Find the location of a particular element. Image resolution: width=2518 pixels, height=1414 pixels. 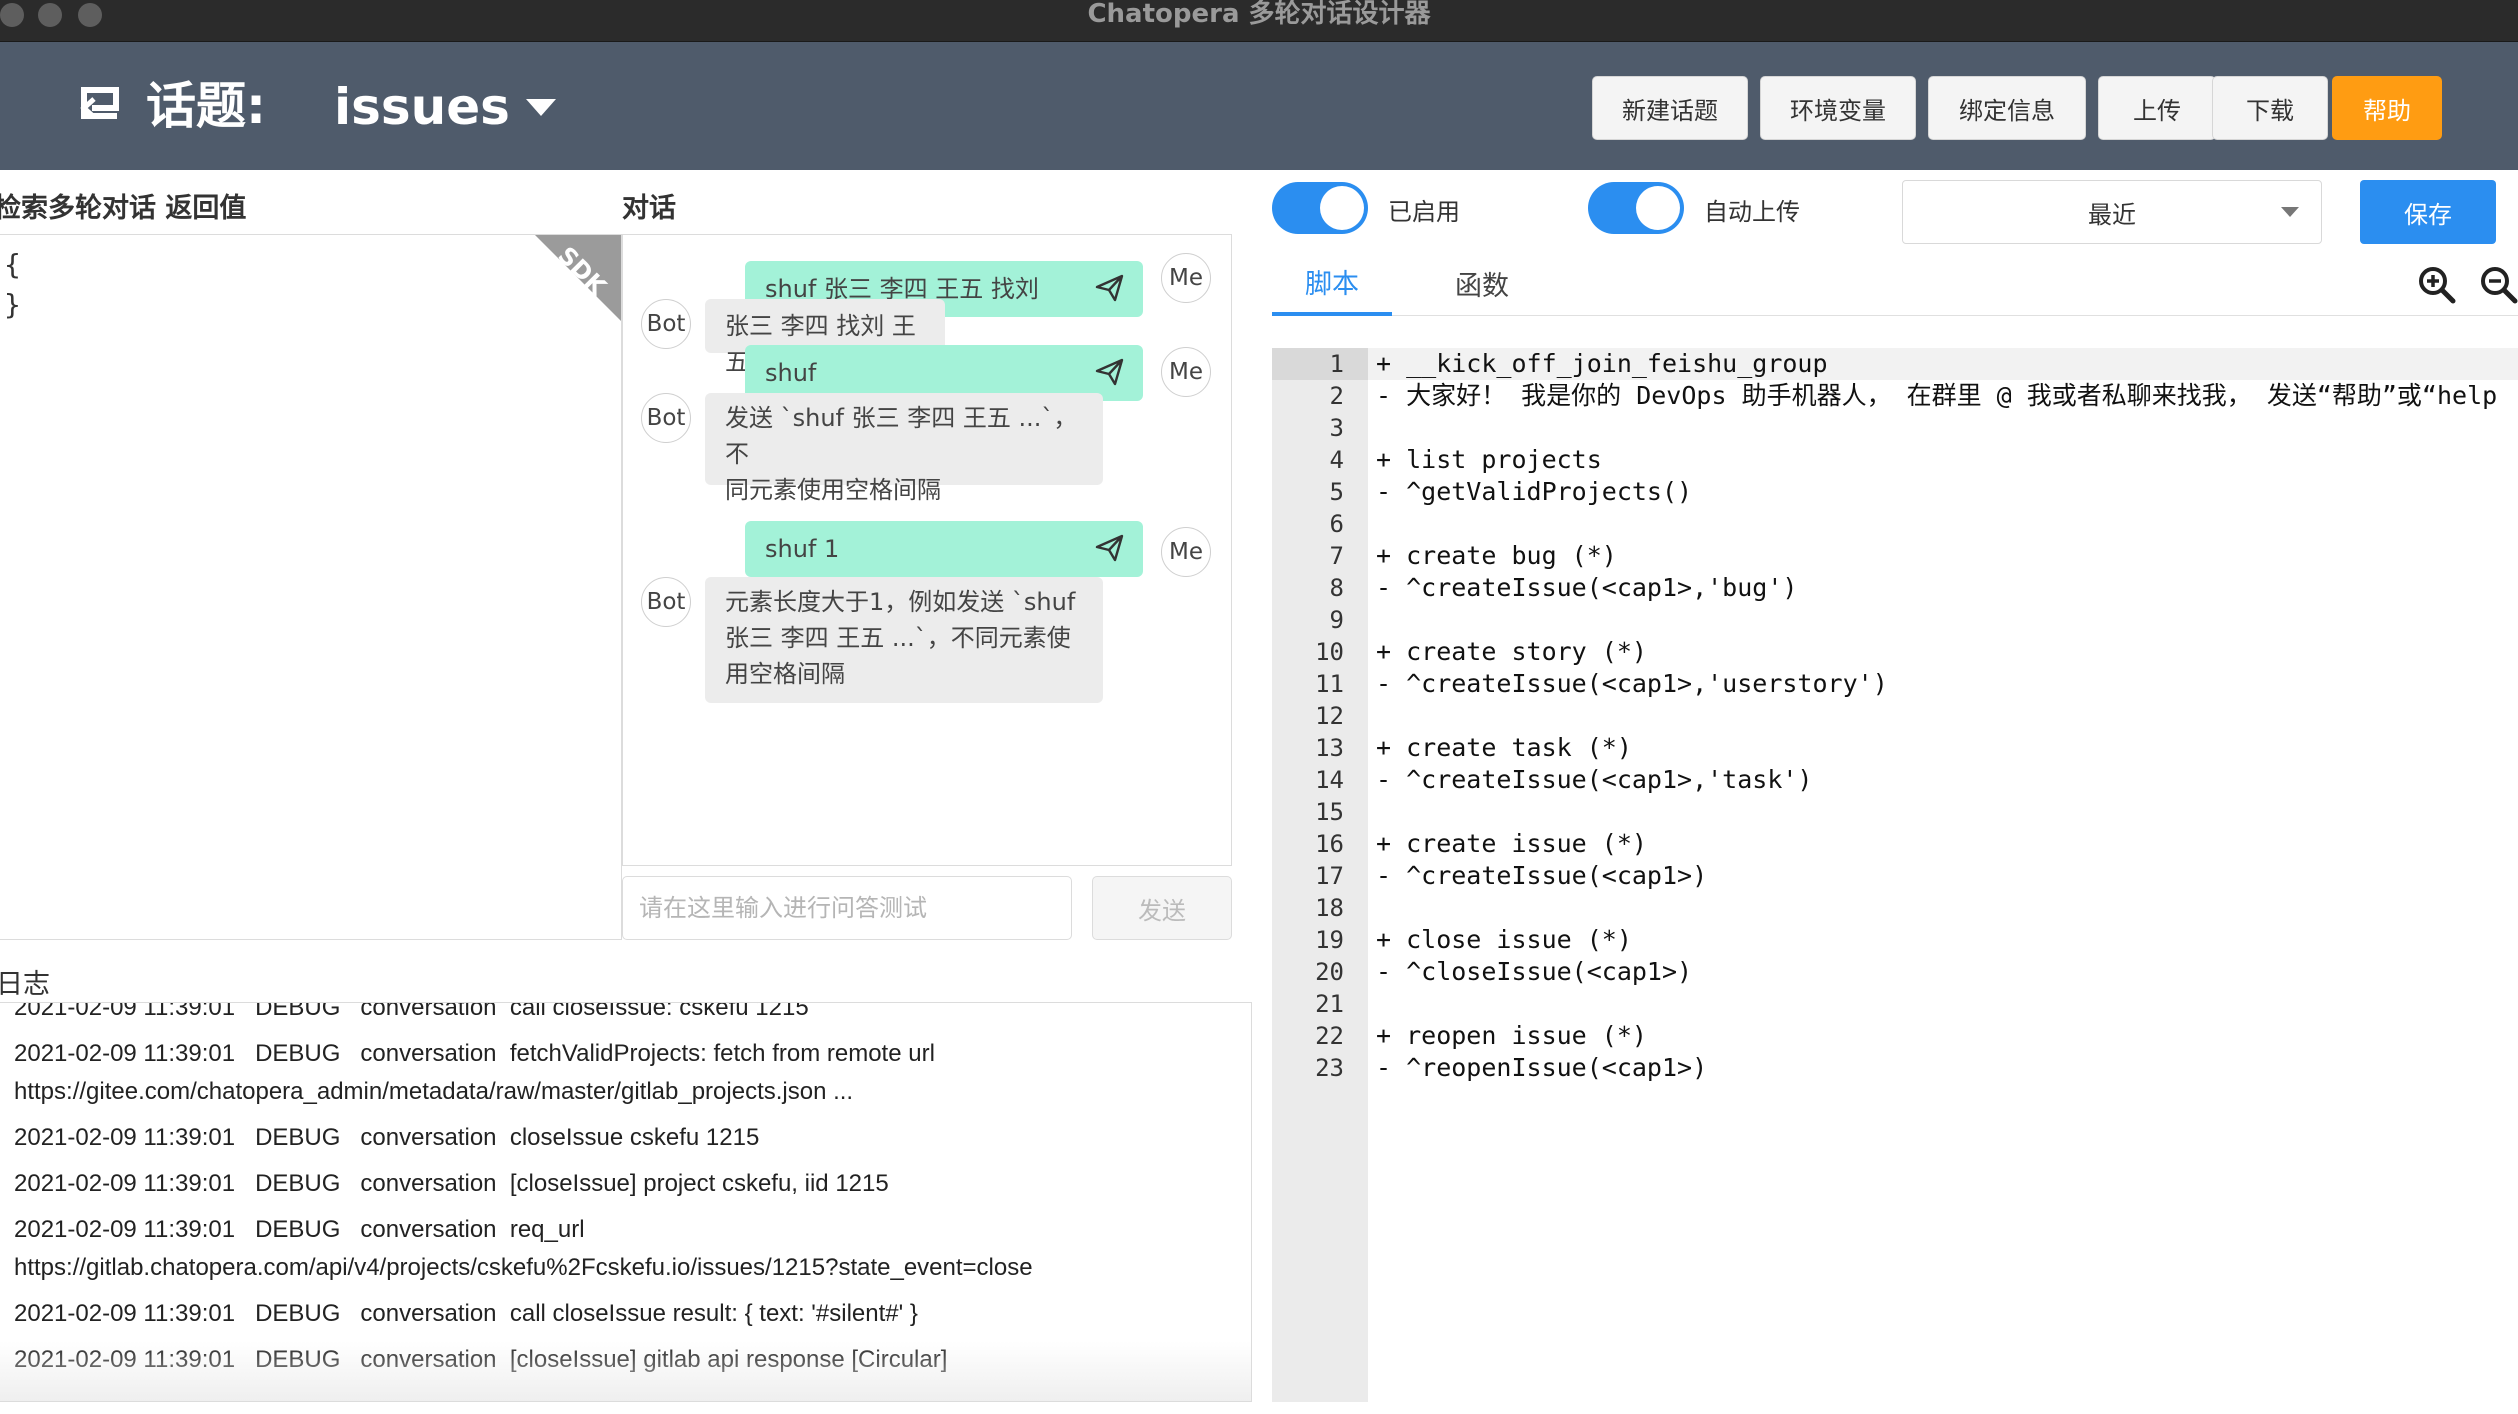

version-select: 最近 is located at coordinates (2112, 212).